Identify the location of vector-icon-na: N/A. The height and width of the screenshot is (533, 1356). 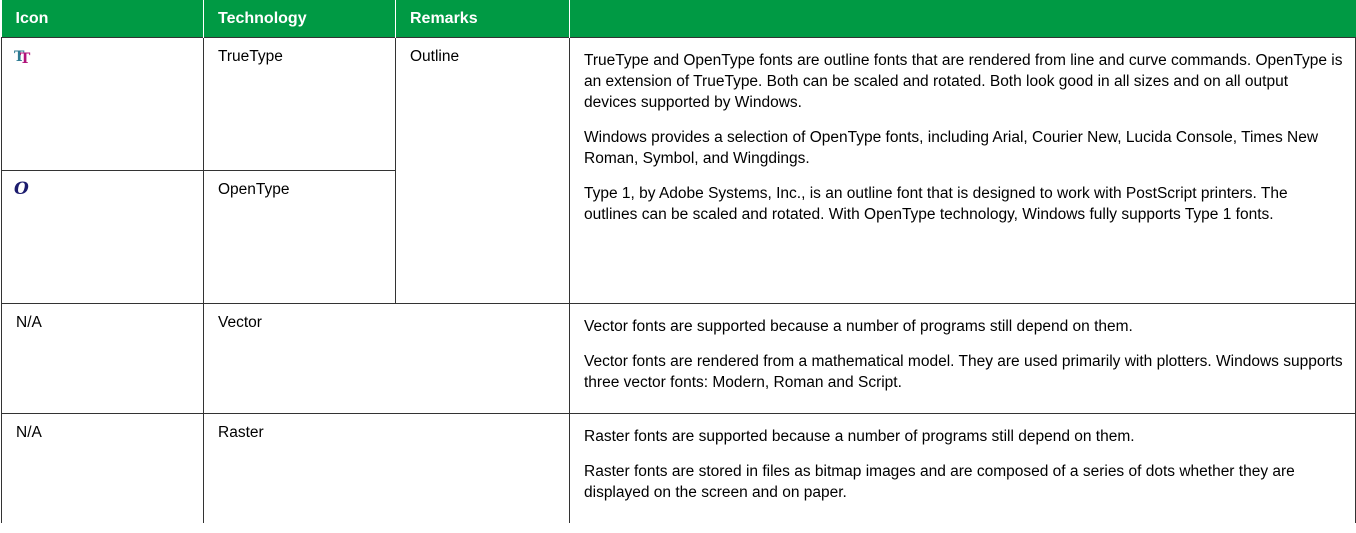
(29, 322).